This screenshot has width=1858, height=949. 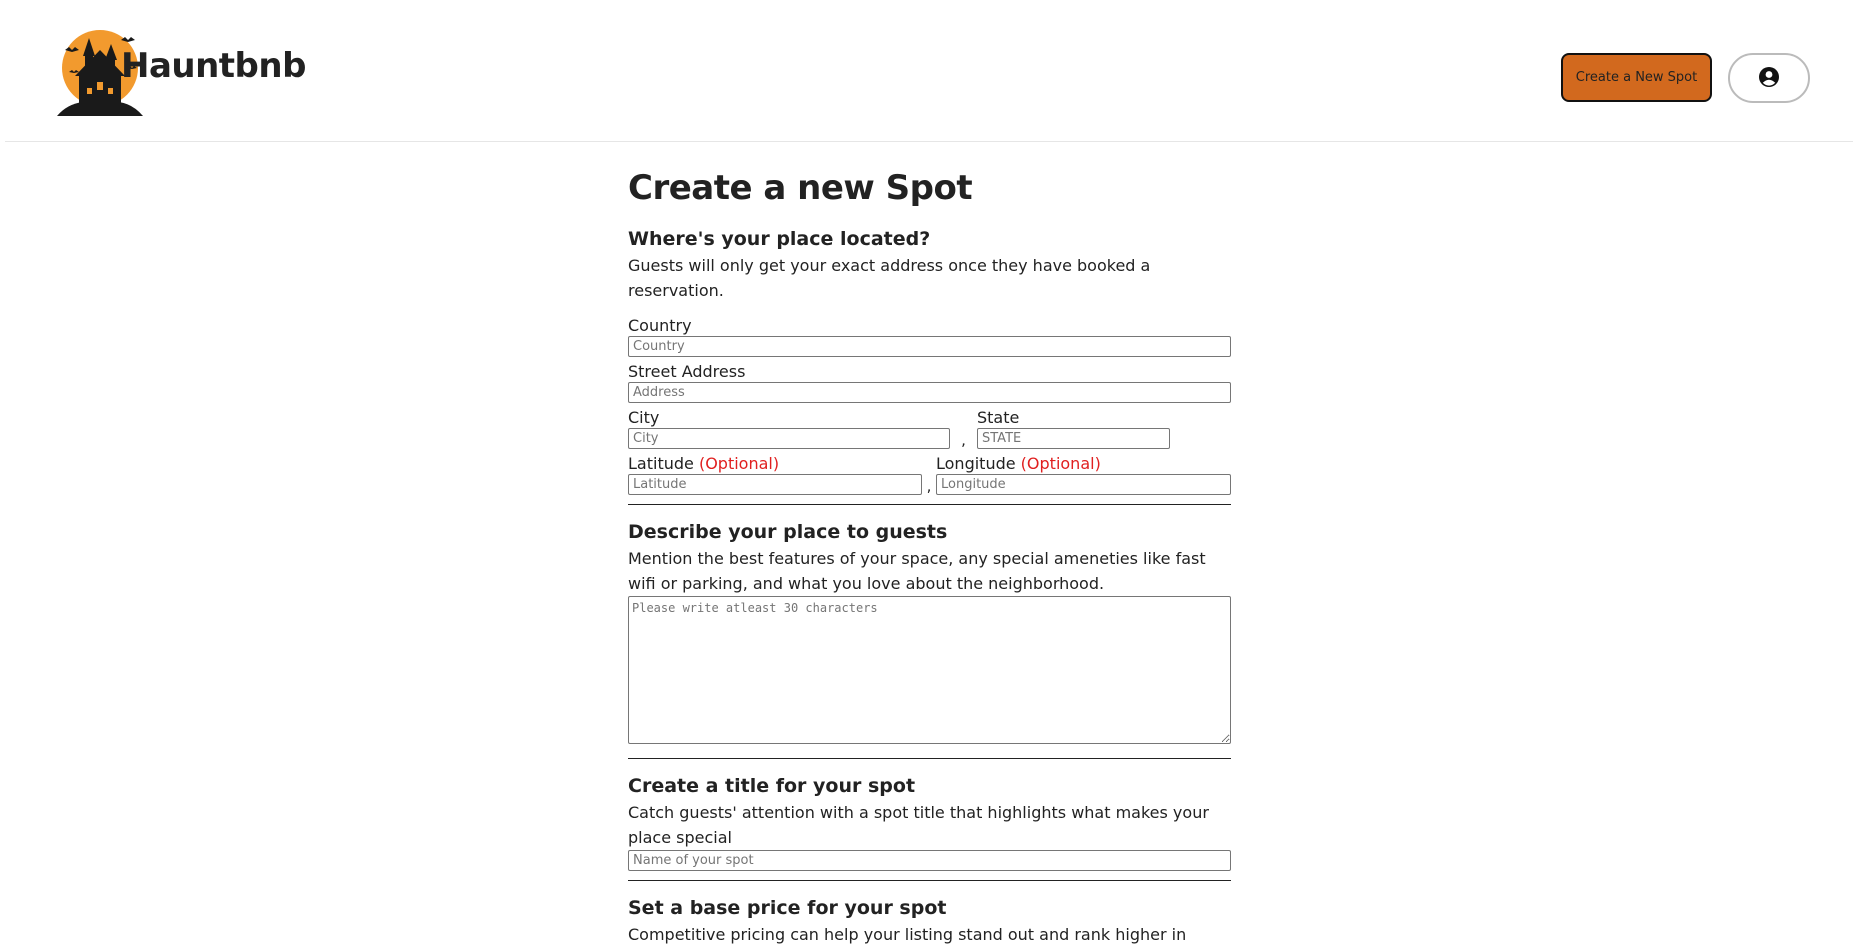 I want to click on profile-menu-button, so click(x=1769, y=78).